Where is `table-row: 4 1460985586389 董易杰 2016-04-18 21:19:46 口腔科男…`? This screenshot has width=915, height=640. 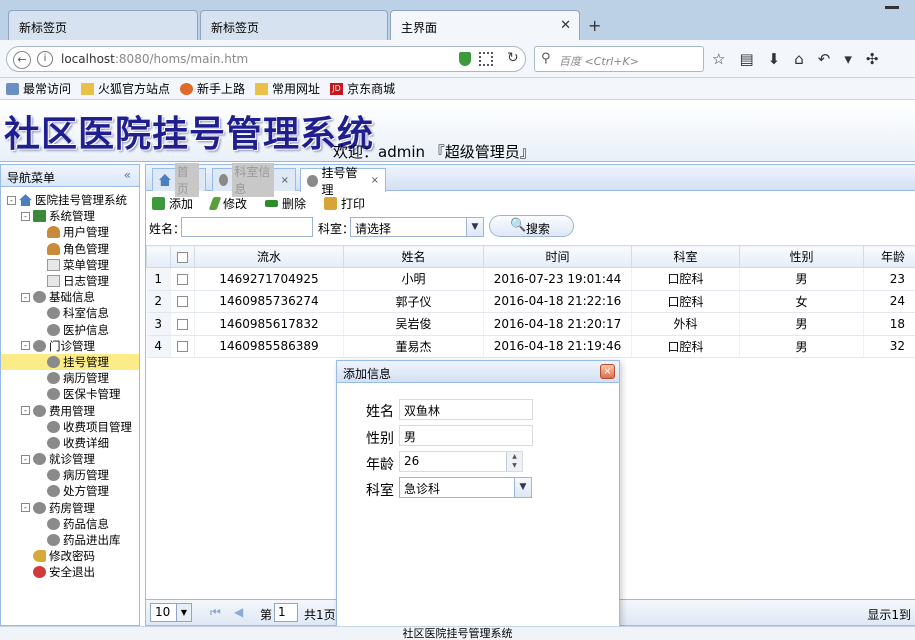 table-row: 4 1460985586389 董易杰 2016-04-18 21:19:46 口腔科男… is located at coordinates (530, 346).